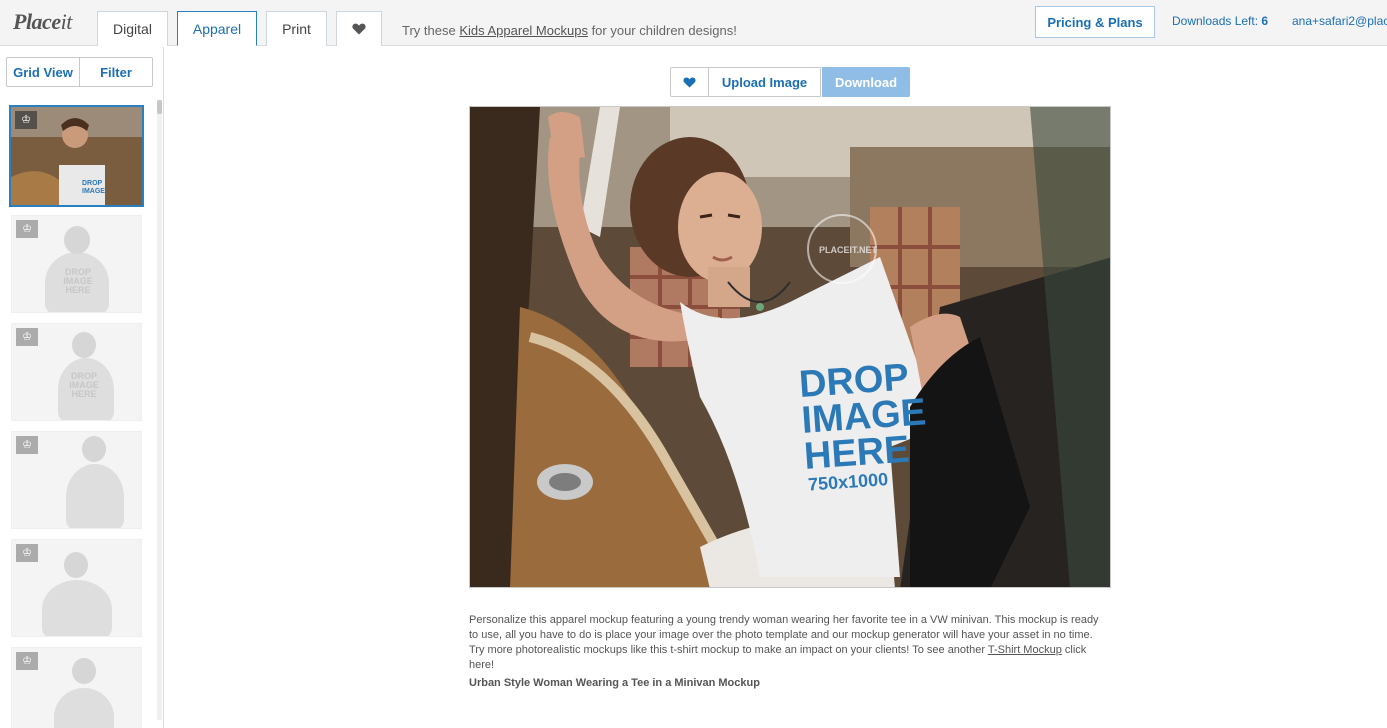 The image size is (1387, 728). I want to click on pricing-plans-button: Pricing & Plans, so click(1095, 22).